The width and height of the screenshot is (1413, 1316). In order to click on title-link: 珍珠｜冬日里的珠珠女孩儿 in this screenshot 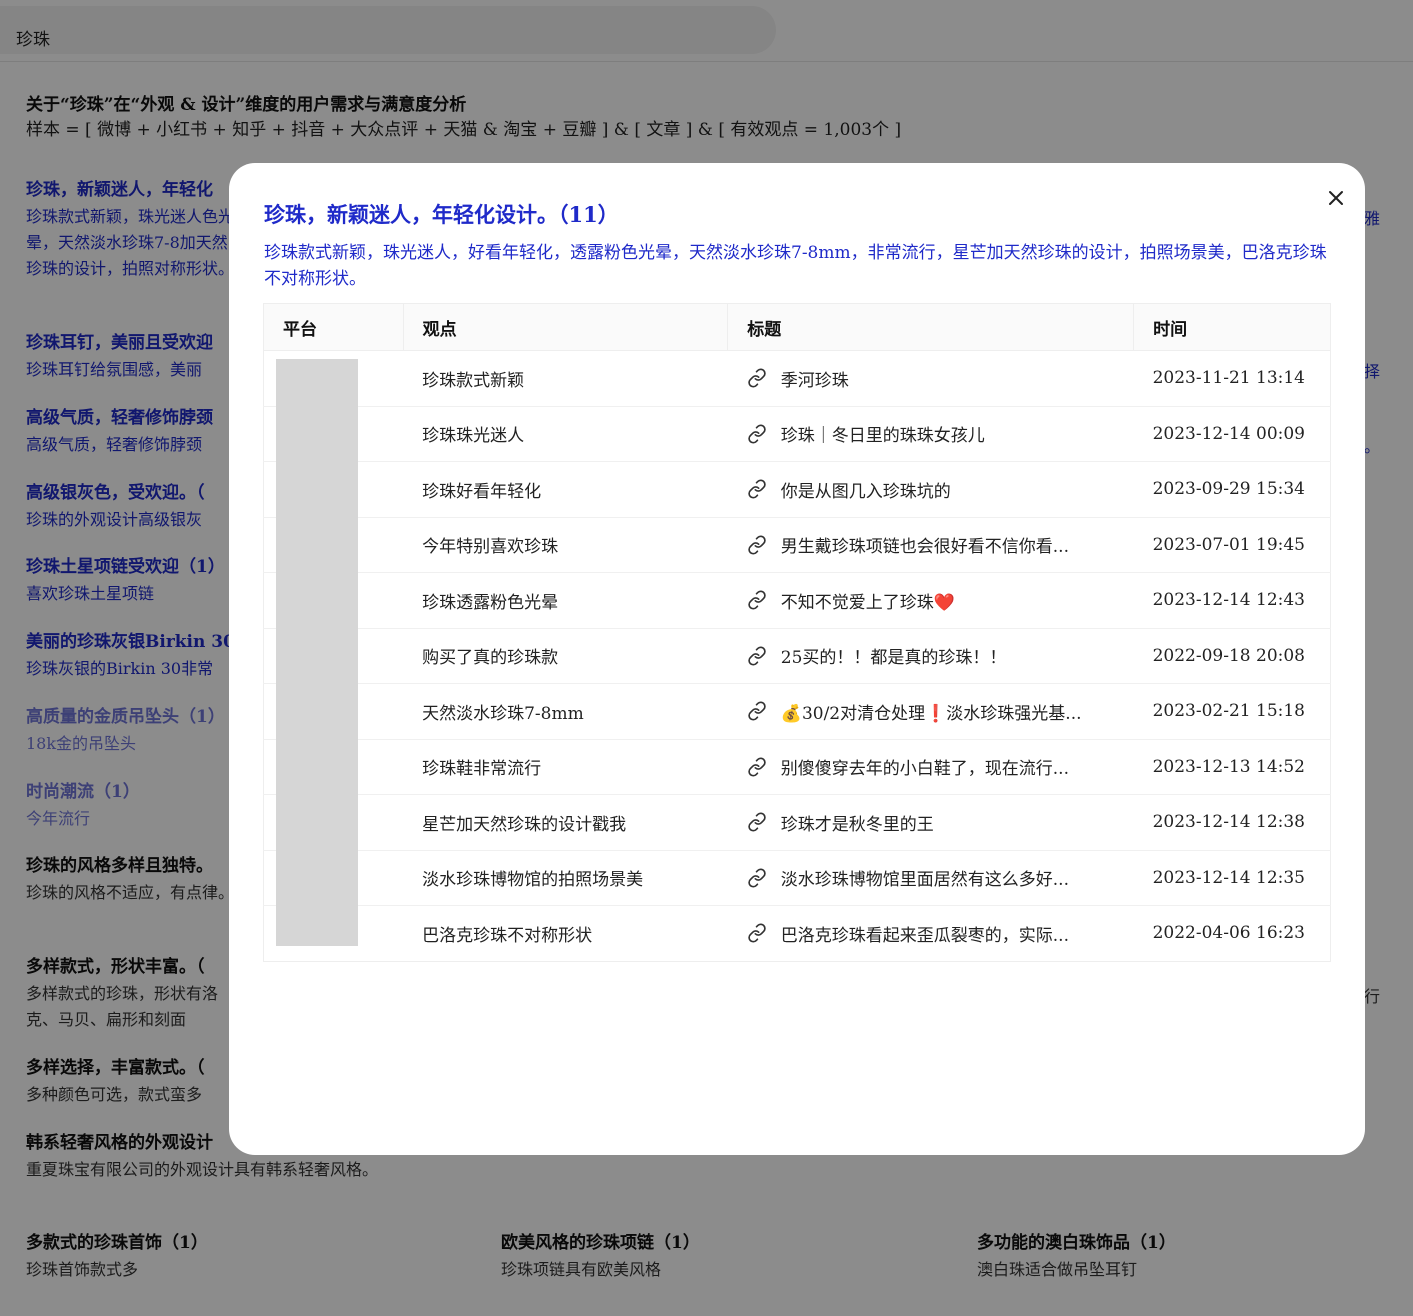, I will do `click(883, 433)`.